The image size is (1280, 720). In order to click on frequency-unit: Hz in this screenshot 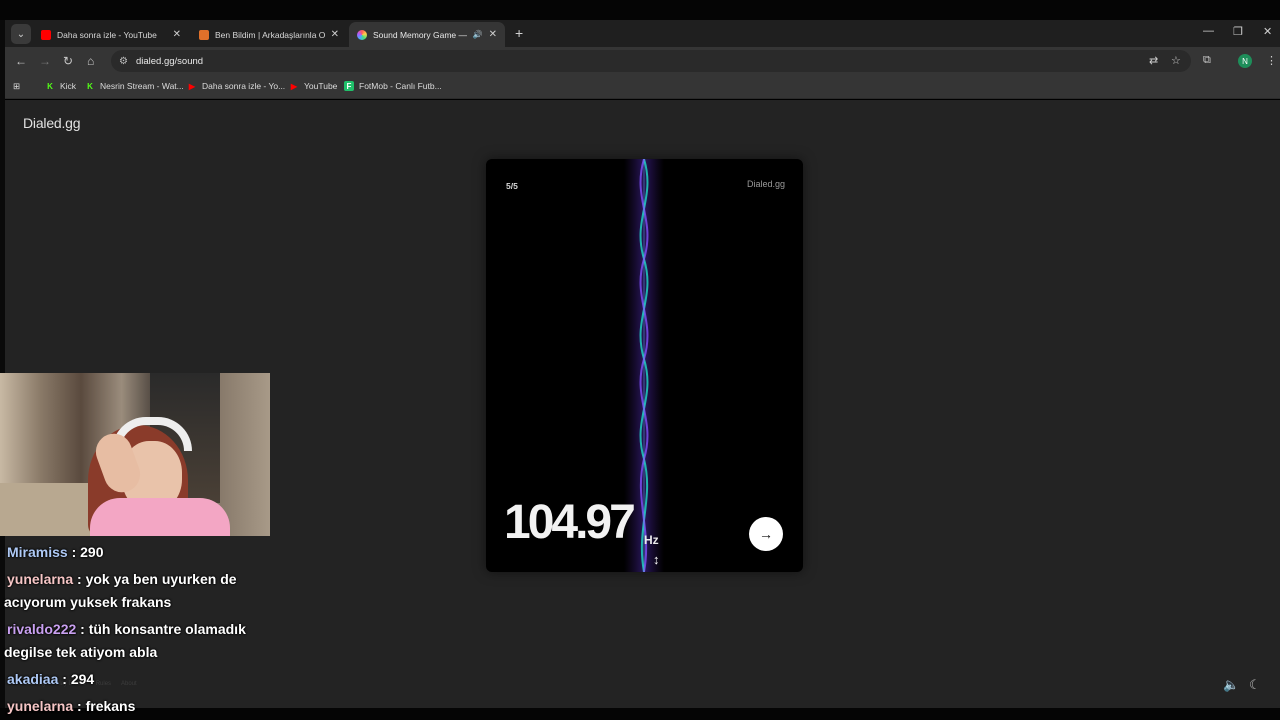, I will do `click(651, 540)`.